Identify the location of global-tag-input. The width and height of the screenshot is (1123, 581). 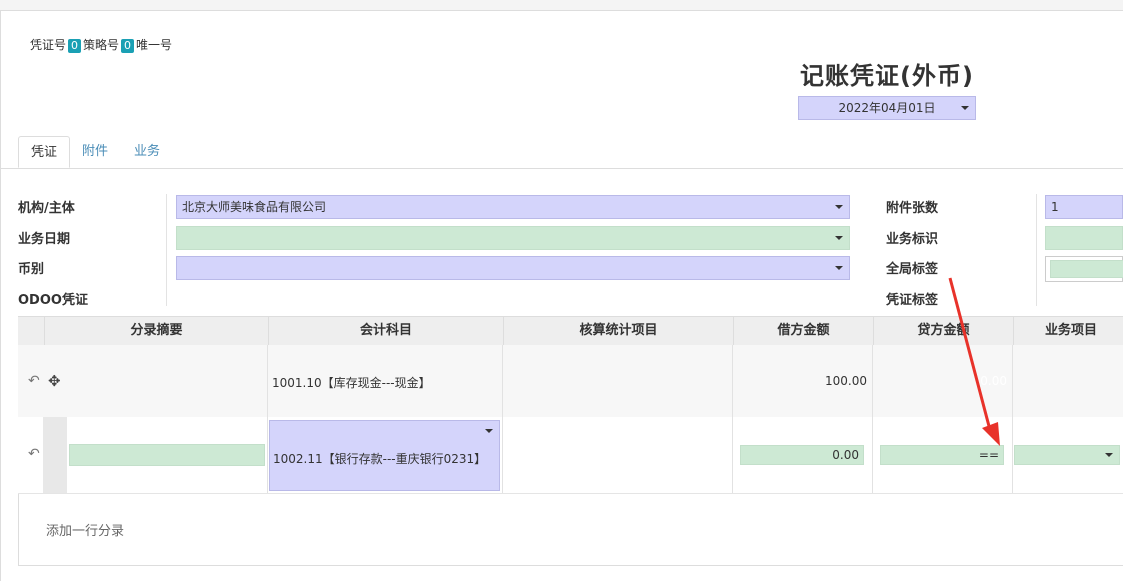
(1084, 269).